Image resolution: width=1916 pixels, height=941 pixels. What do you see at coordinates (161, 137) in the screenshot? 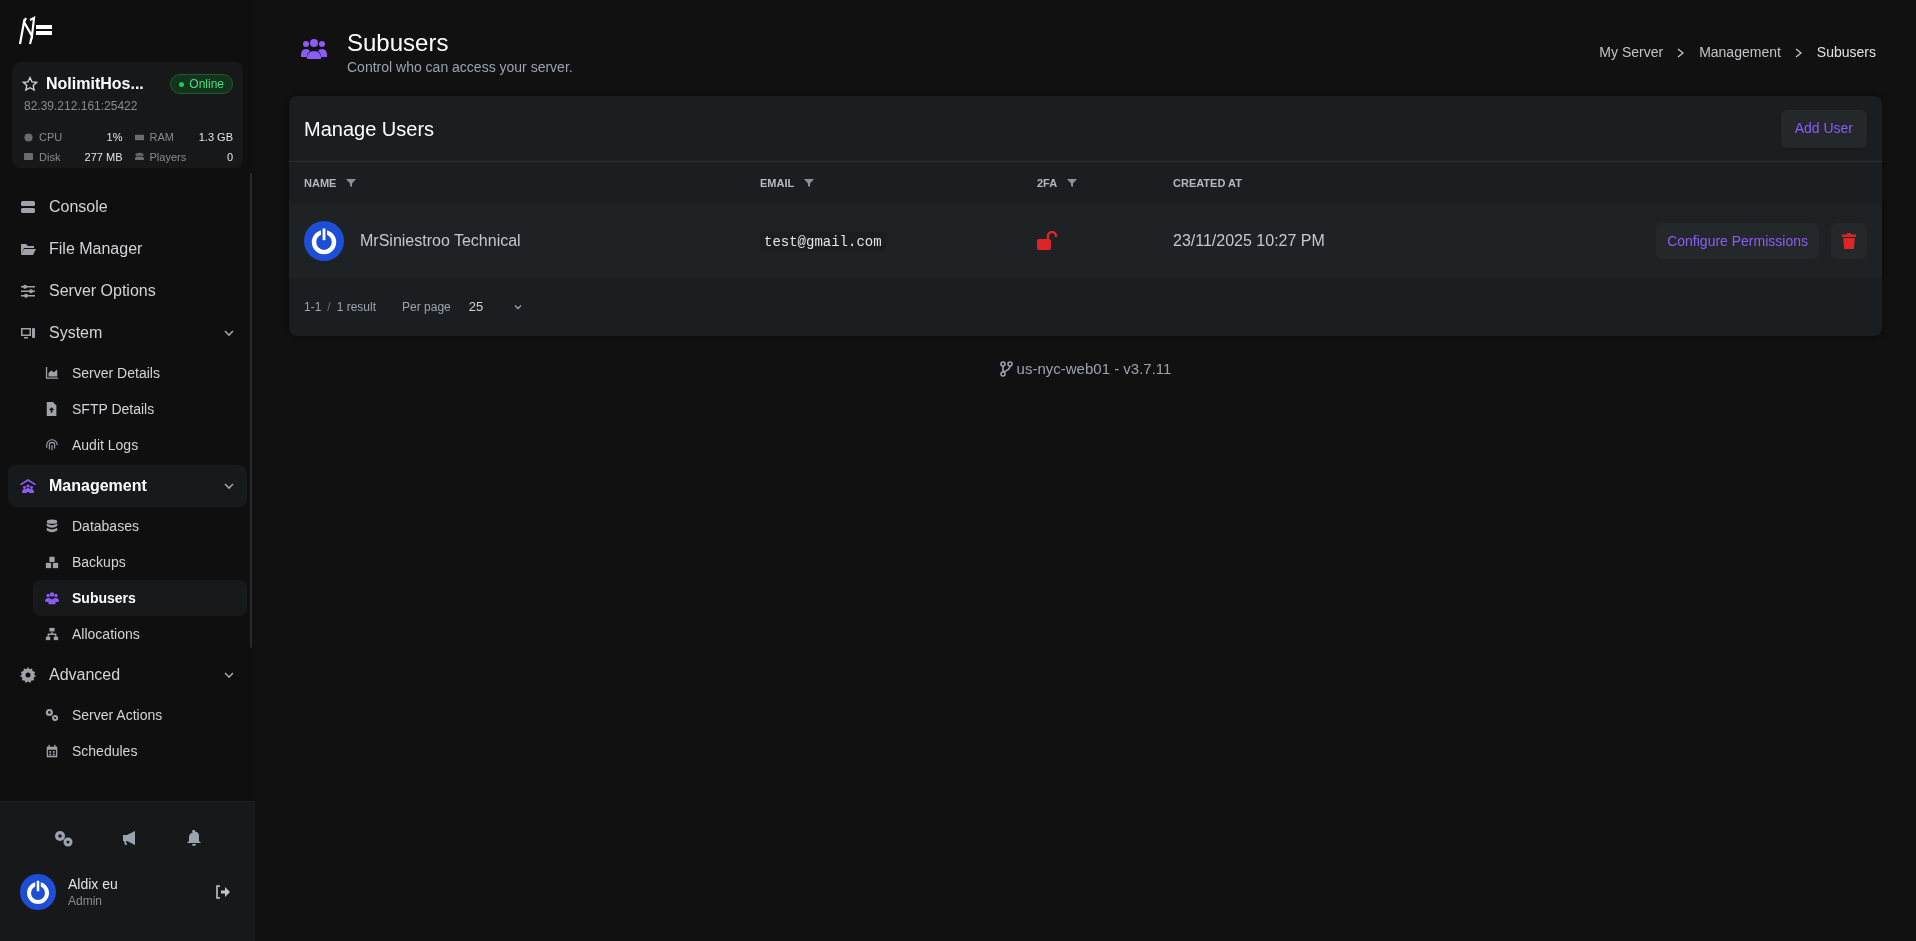
I see `stat-label: RAM` at bounding box center [161, 137].